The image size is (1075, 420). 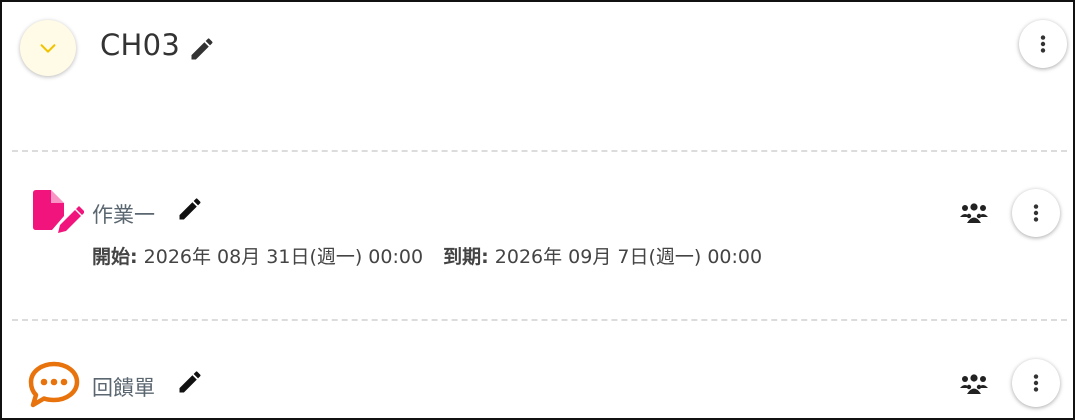 What do you see at coordinates (466, 257) in the screenshot?
I see `due-label: 到期:` at bounding box center [466, 257].